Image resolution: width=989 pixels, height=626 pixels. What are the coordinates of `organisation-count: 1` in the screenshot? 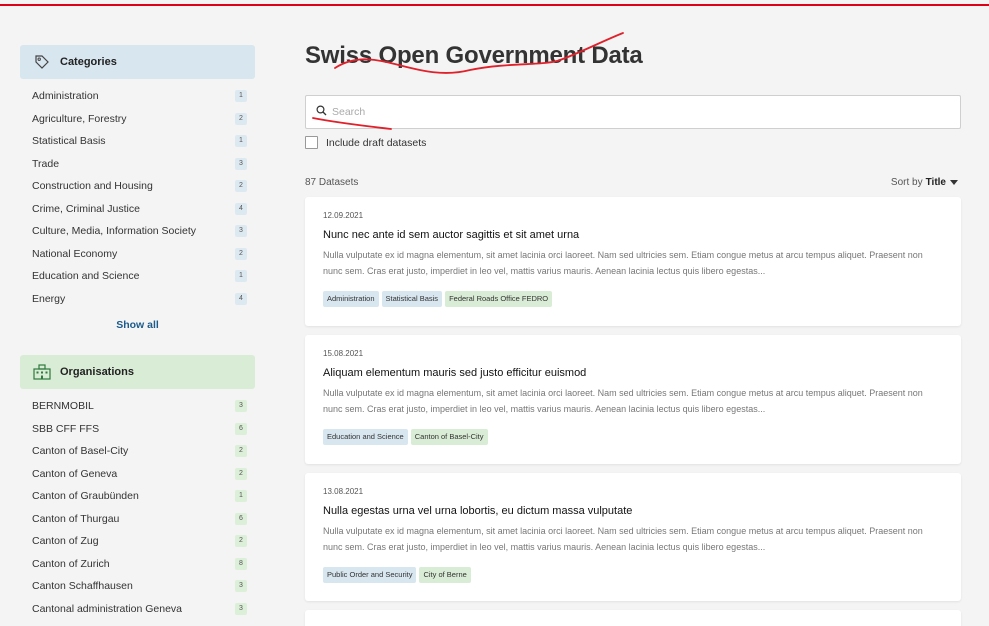 It's located at (241, 496).